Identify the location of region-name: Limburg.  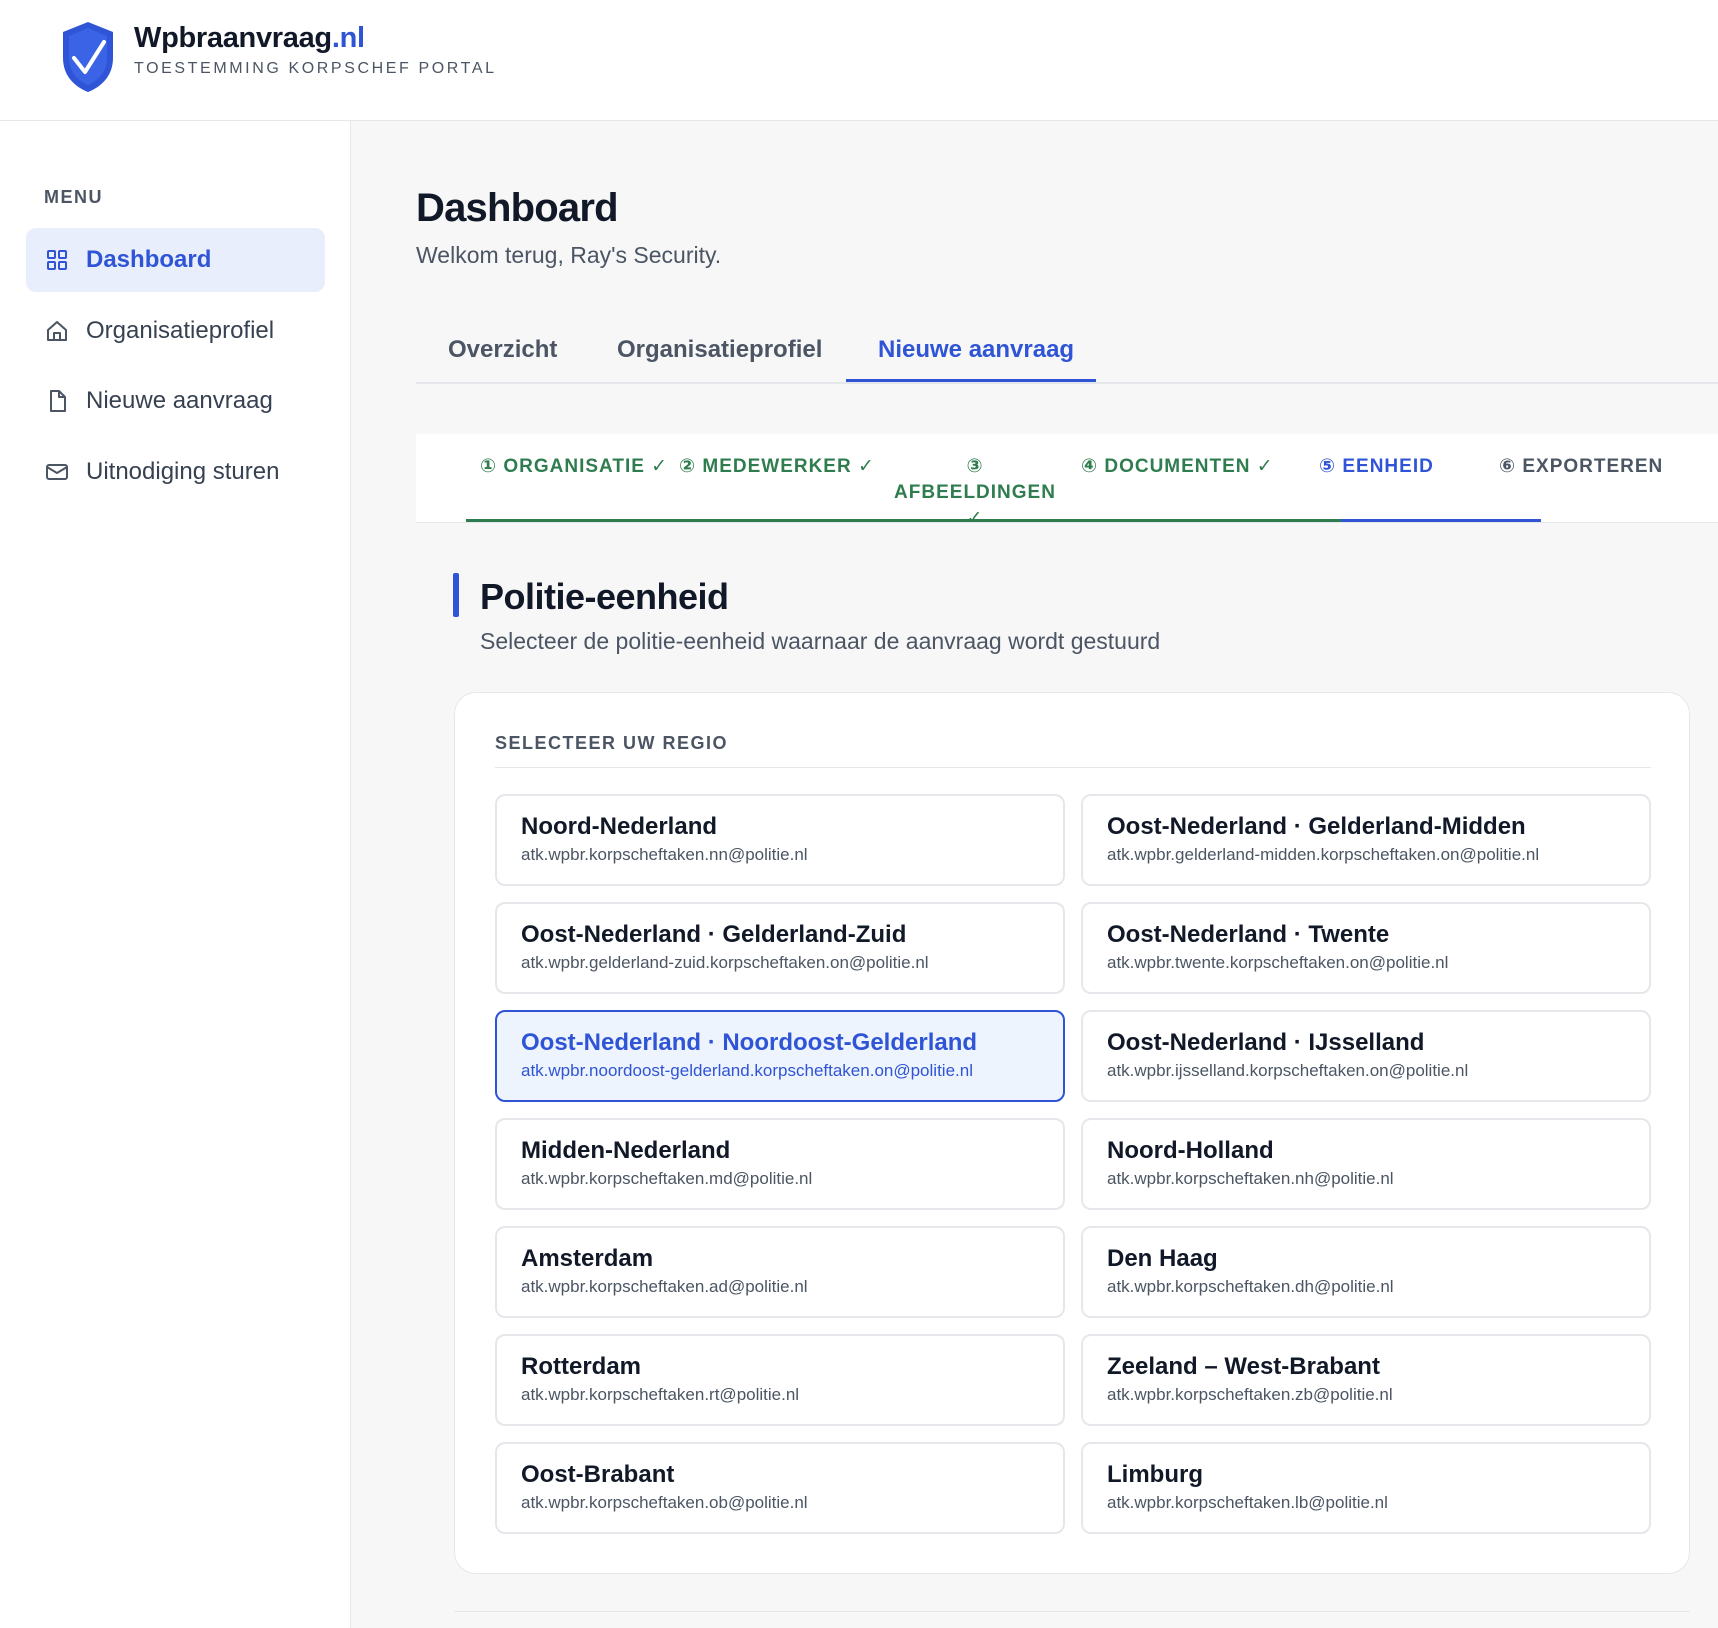
(1155, 1474).